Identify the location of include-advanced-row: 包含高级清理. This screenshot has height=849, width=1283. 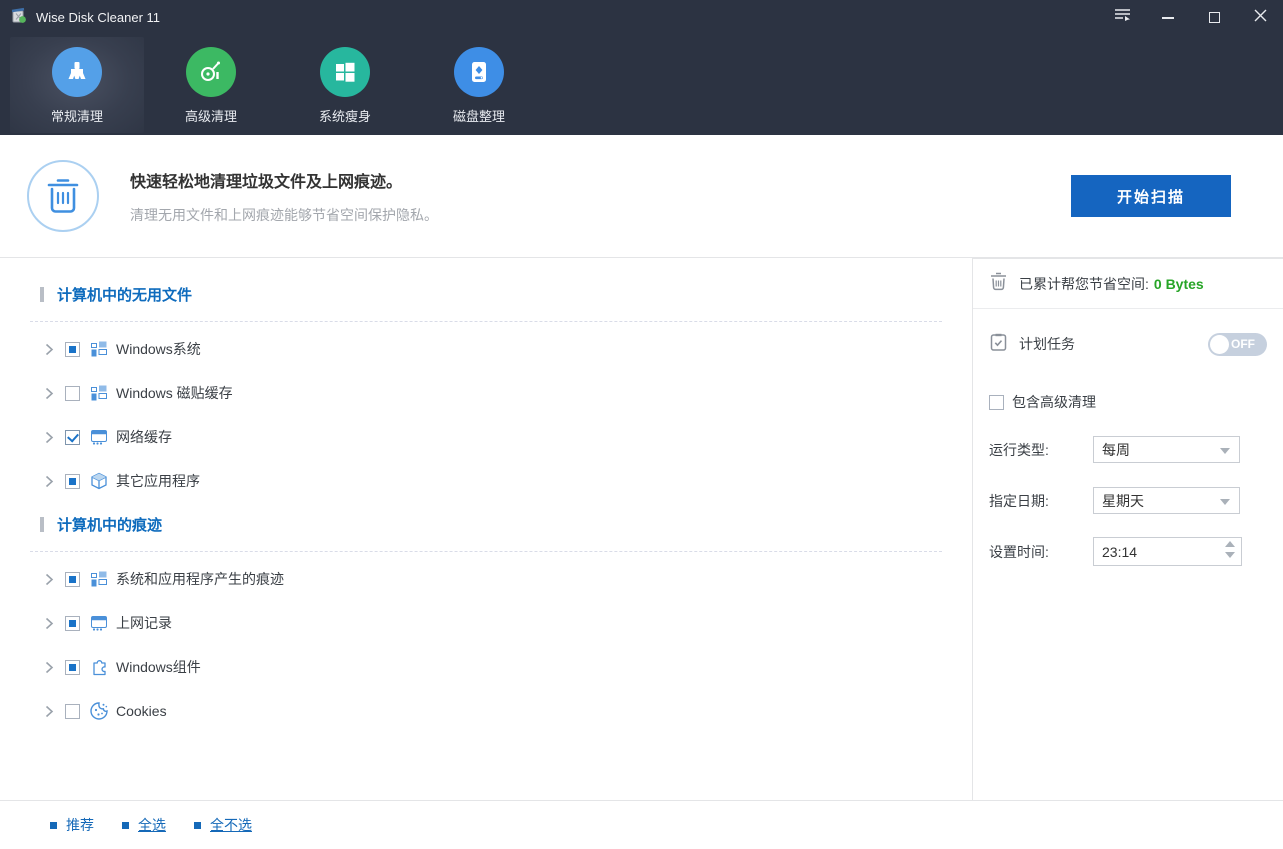
(1128, 402).